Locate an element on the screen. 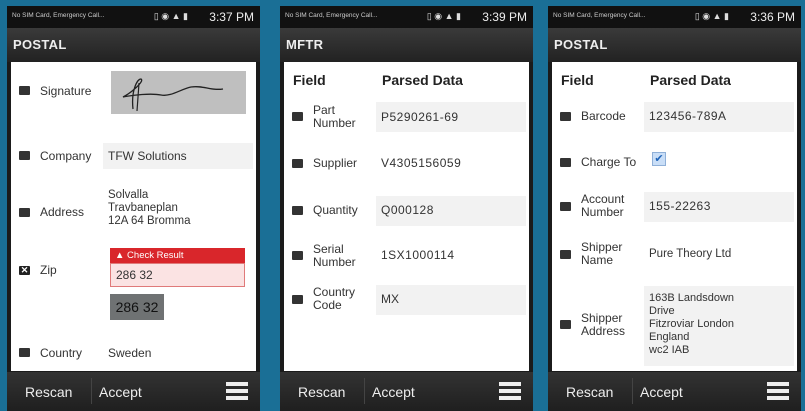 The height and width of the screenshot is (411, 805). list-item: Barcode 123456-789A is located at coordinates (674, 116).